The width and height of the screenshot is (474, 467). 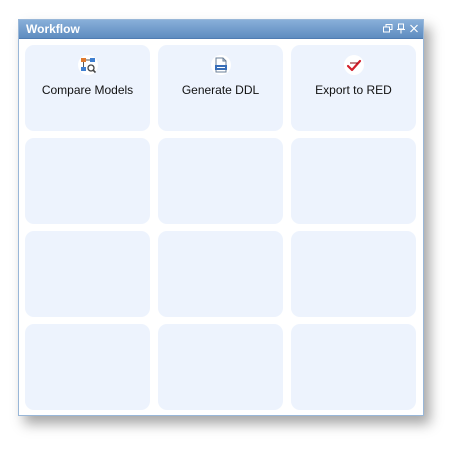 I want to click on tile-label: Generate DDL, so click(x=220, y=90).